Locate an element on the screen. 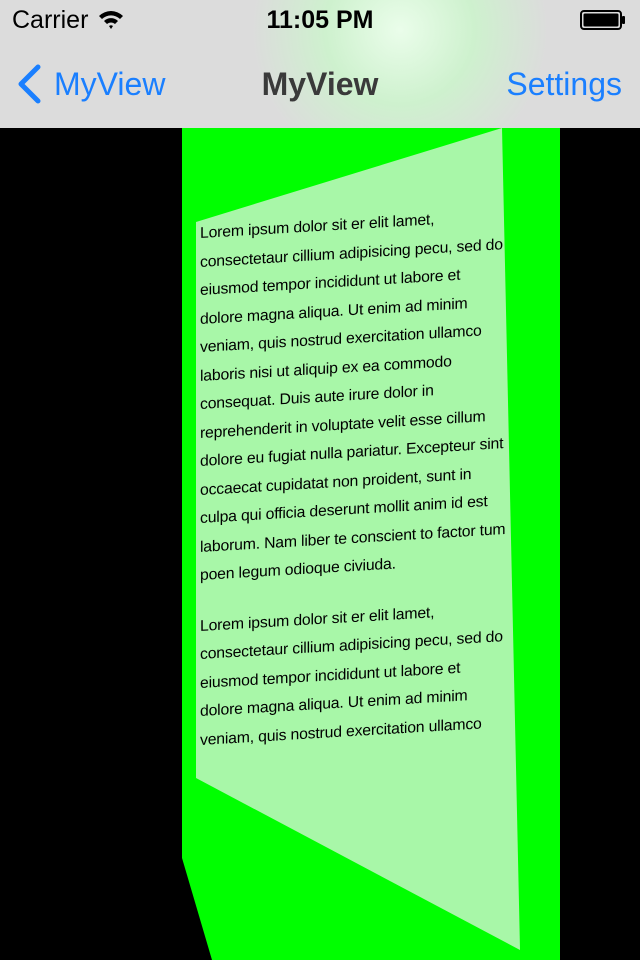 This screenshot has width=640, height=960. header: Carrier 11:05 PM MyView MyView Settings is located at coordinates (320, 64).